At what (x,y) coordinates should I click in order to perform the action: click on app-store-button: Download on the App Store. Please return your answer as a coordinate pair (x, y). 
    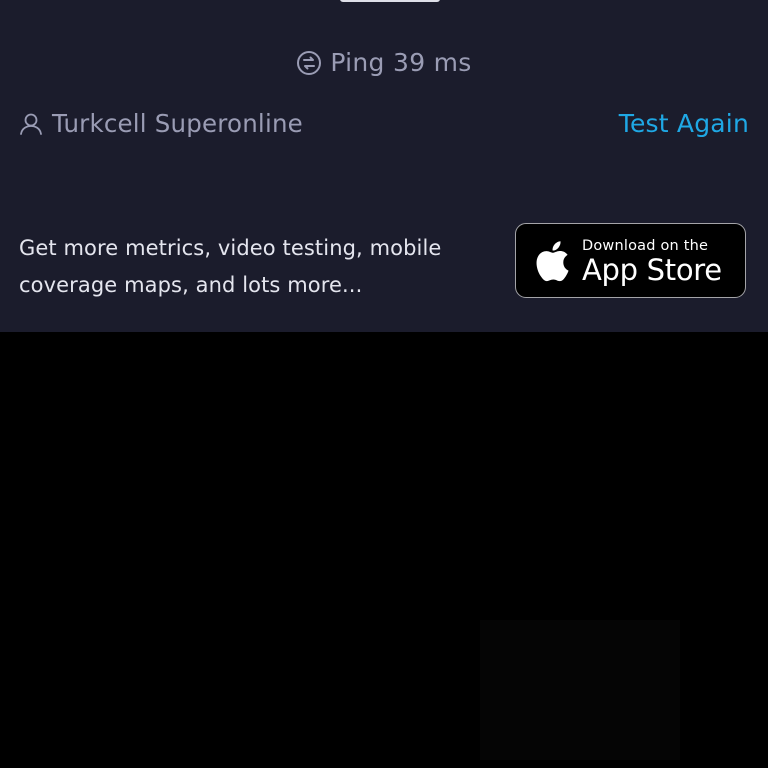
    Looking at the image, I should click on (630, 260).